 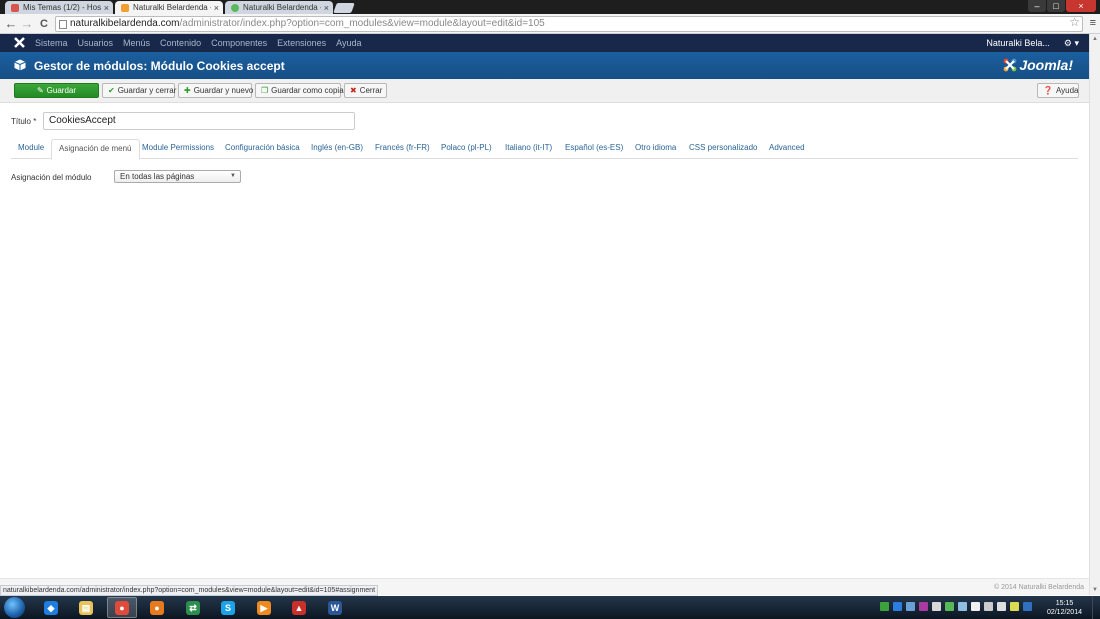 I want to click on scroll-up-icon: ▲, so click(x=1095, y=39).